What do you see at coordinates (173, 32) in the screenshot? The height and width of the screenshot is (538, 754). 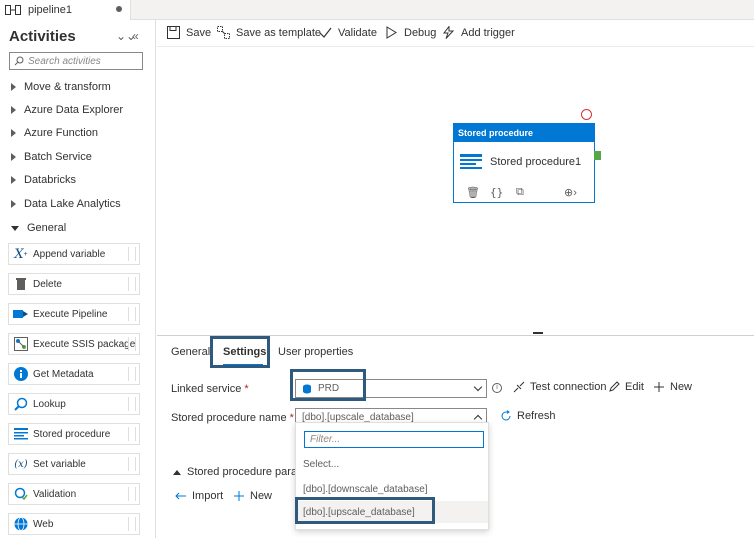 I see `save-icon` at bounding box center [173, 32].